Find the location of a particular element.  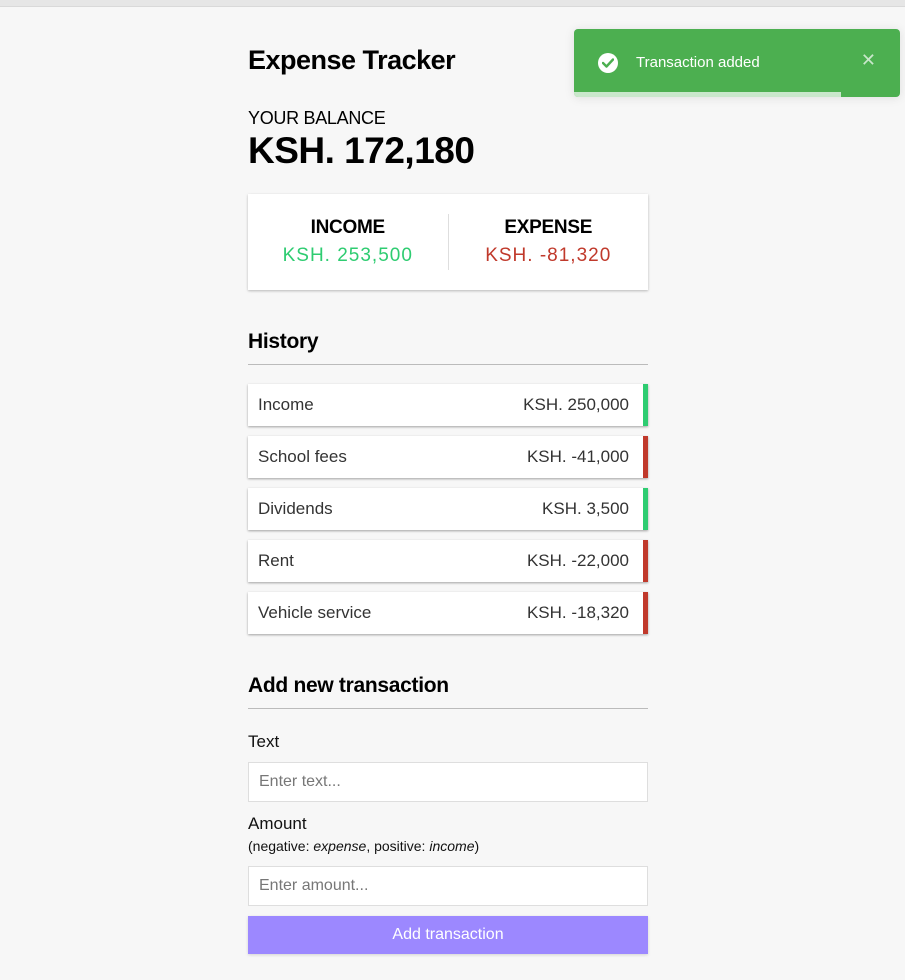

close-icon: ✕ is located at coordinates (868, 60).